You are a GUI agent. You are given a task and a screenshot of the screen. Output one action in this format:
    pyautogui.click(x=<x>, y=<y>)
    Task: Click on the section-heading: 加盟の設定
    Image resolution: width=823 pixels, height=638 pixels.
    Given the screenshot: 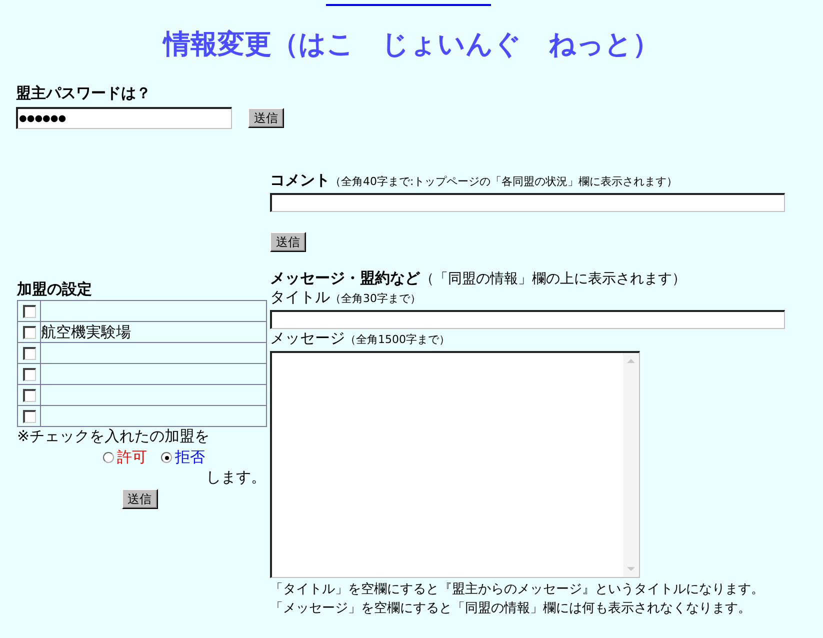 What is the action you would take?
    pyautogui.click(x=54, y=289)
    